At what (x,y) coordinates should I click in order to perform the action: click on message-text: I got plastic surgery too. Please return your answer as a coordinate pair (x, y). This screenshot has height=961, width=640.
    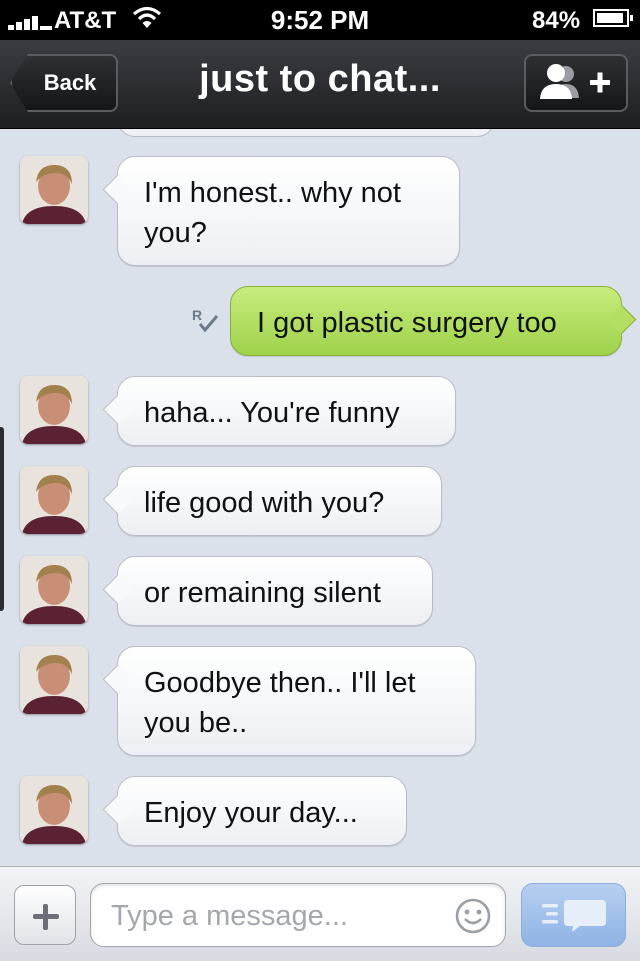
    Looking at the image, I should click on (407, 323).